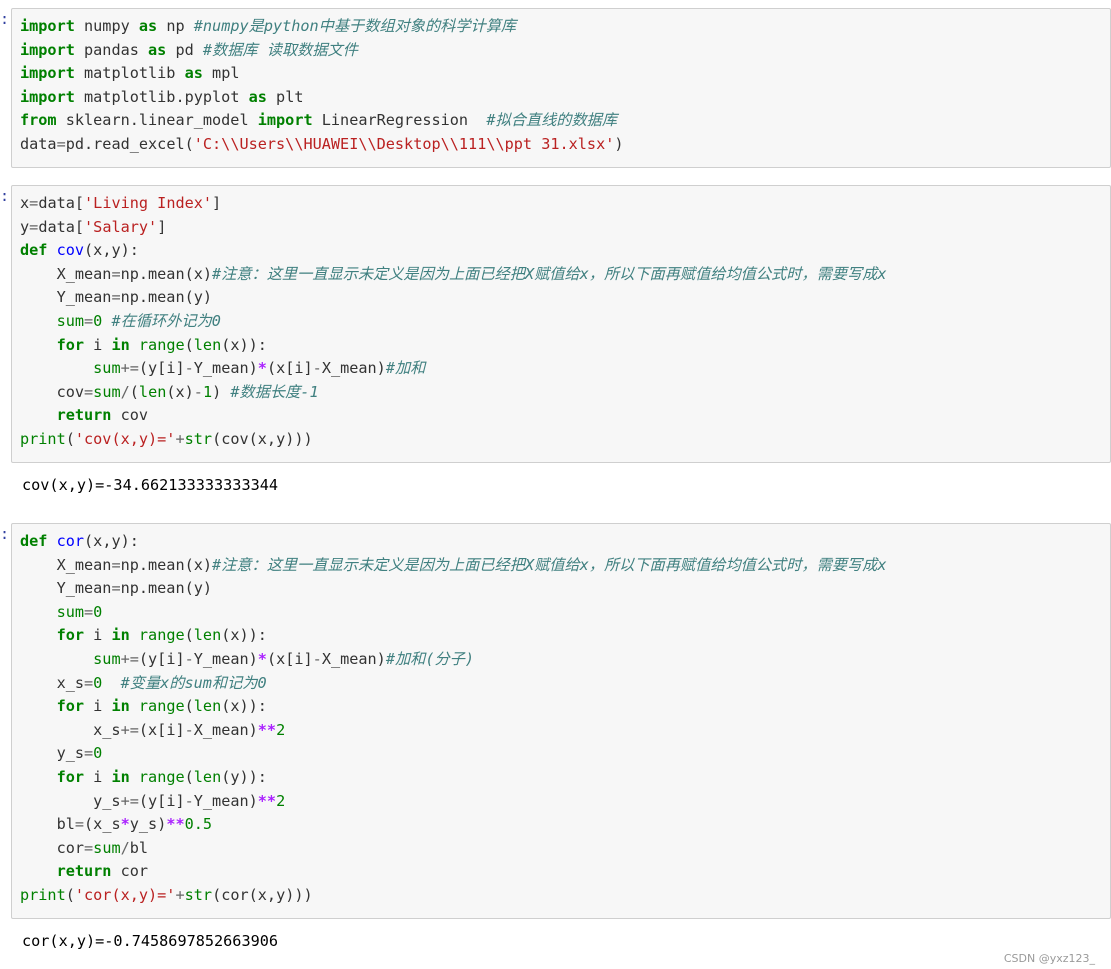 The width and height of the screenshot is (1111, 969). Describe the element at coordinates (280, 49) in the screenshot. I see `comment: #数据库 读取数据文件` at that location.